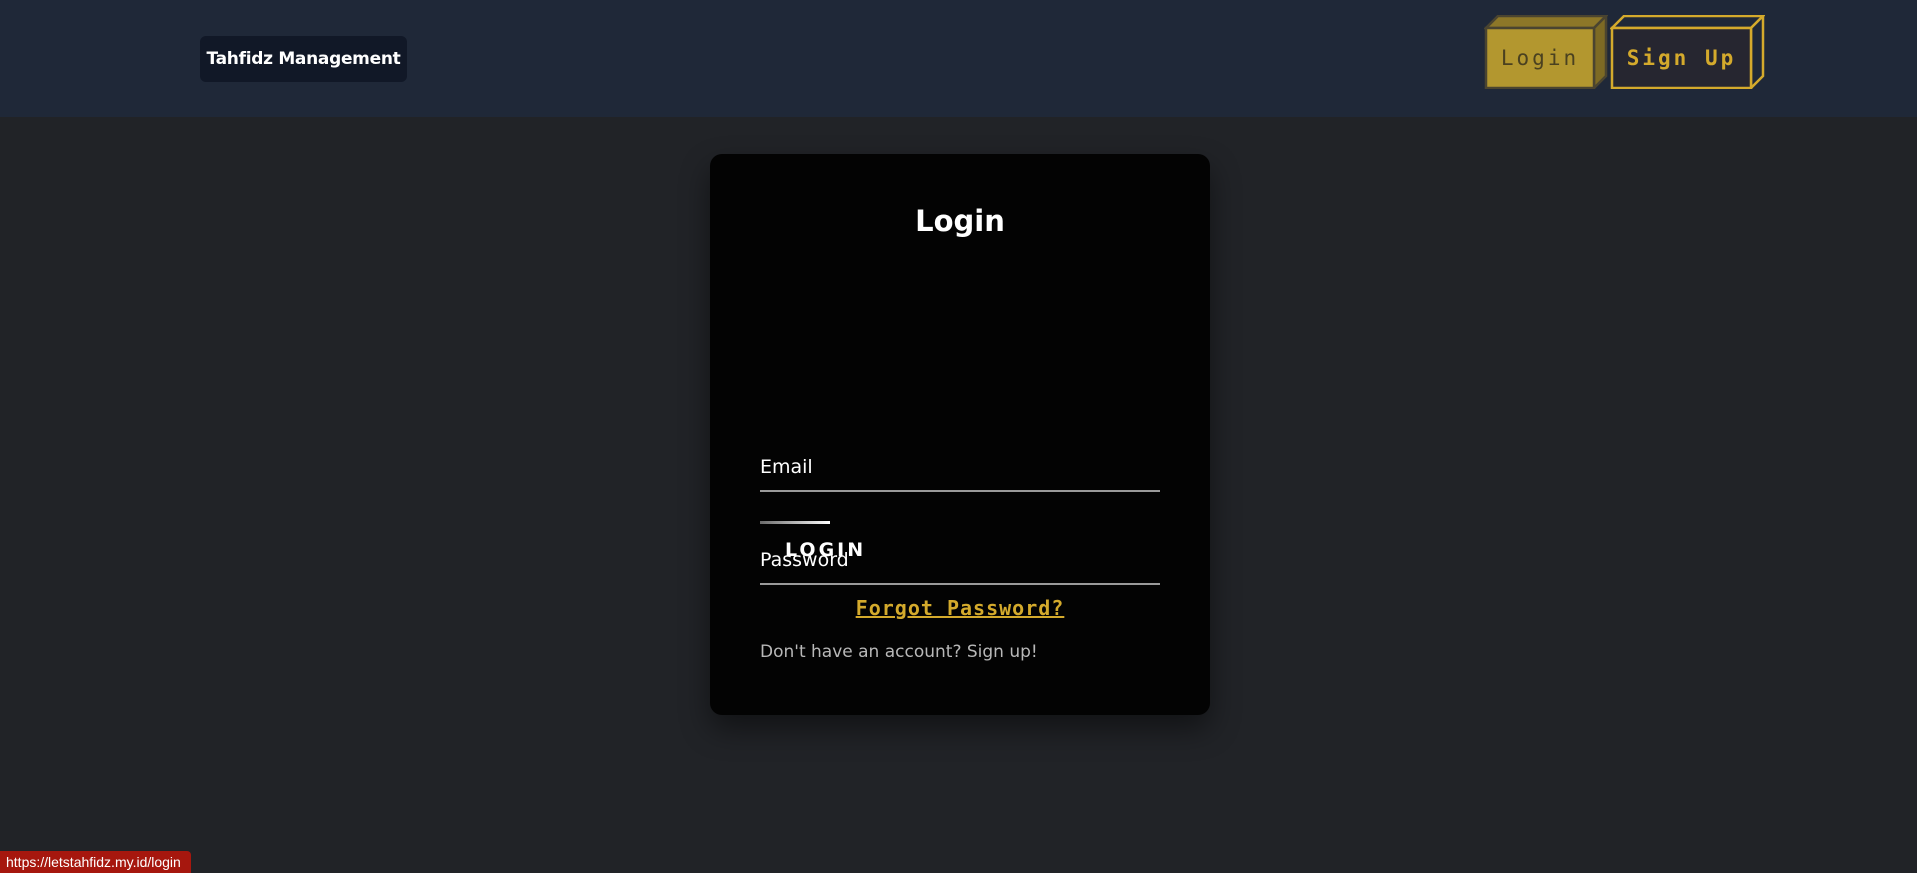  What do you see at coordinates (958, 58) in the screenshot?
I see `top-navbar: Tahfidz Management Login Sign Up` at bounding box center [958, 58].